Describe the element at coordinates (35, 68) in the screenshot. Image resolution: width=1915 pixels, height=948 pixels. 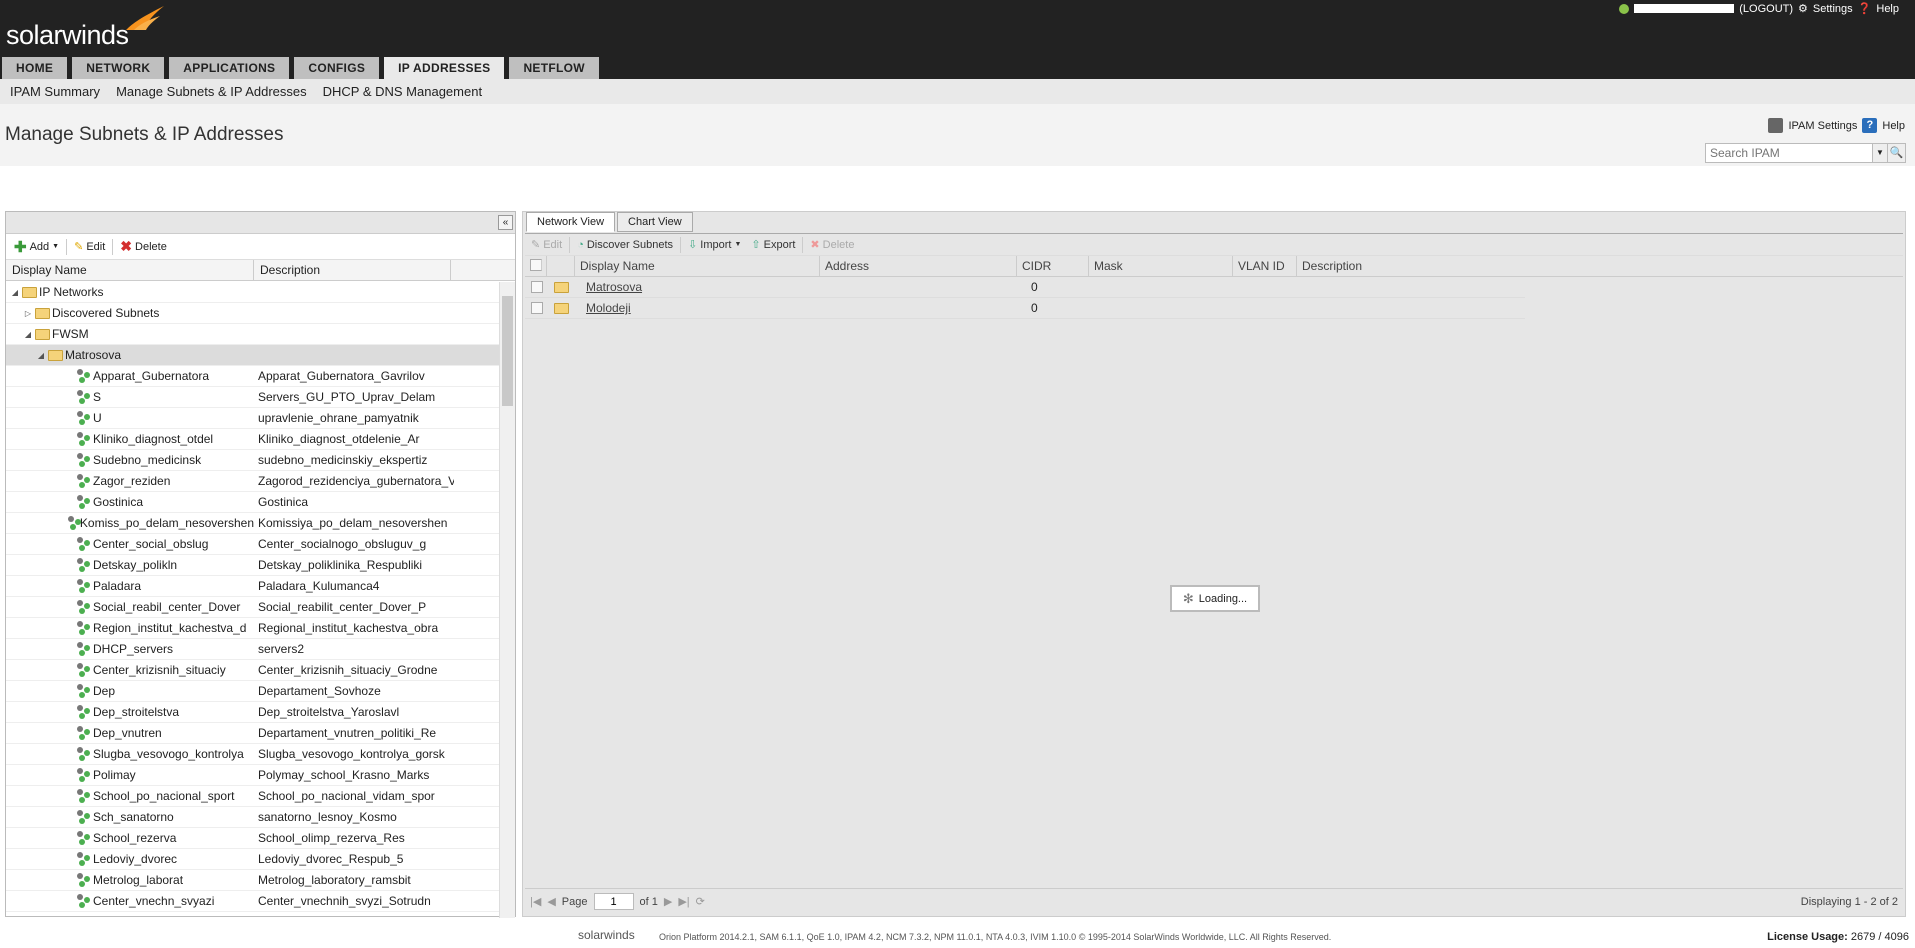
I see `nav-tab-home: HOME` at that location.